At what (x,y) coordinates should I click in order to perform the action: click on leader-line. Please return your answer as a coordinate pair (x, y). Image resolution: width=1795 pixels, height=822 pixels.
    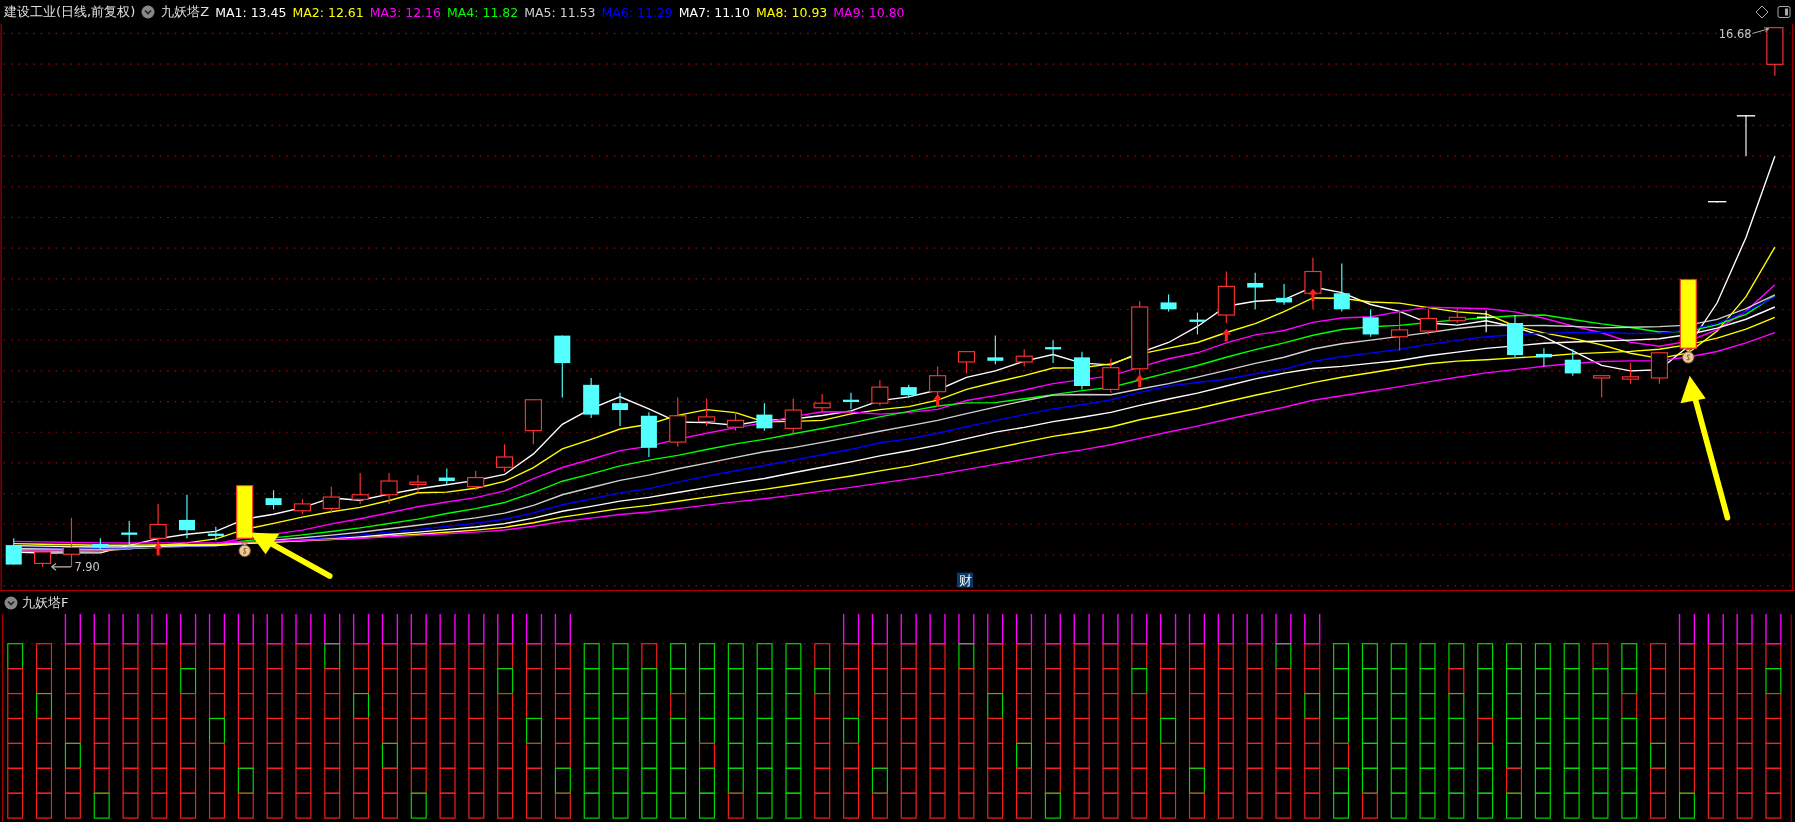
    Looking at the image, I should click on (1761, 30).